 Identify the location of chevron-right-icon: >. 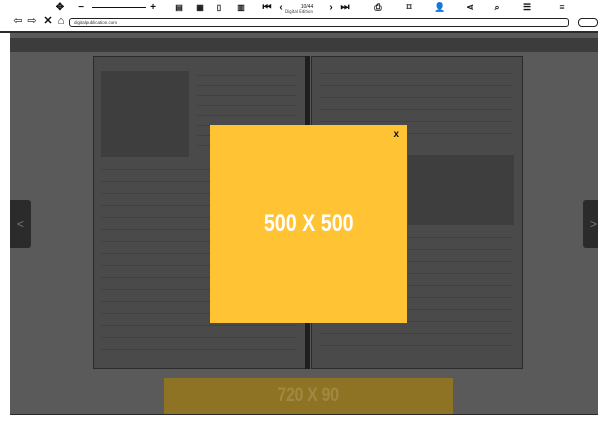
(593, 224).